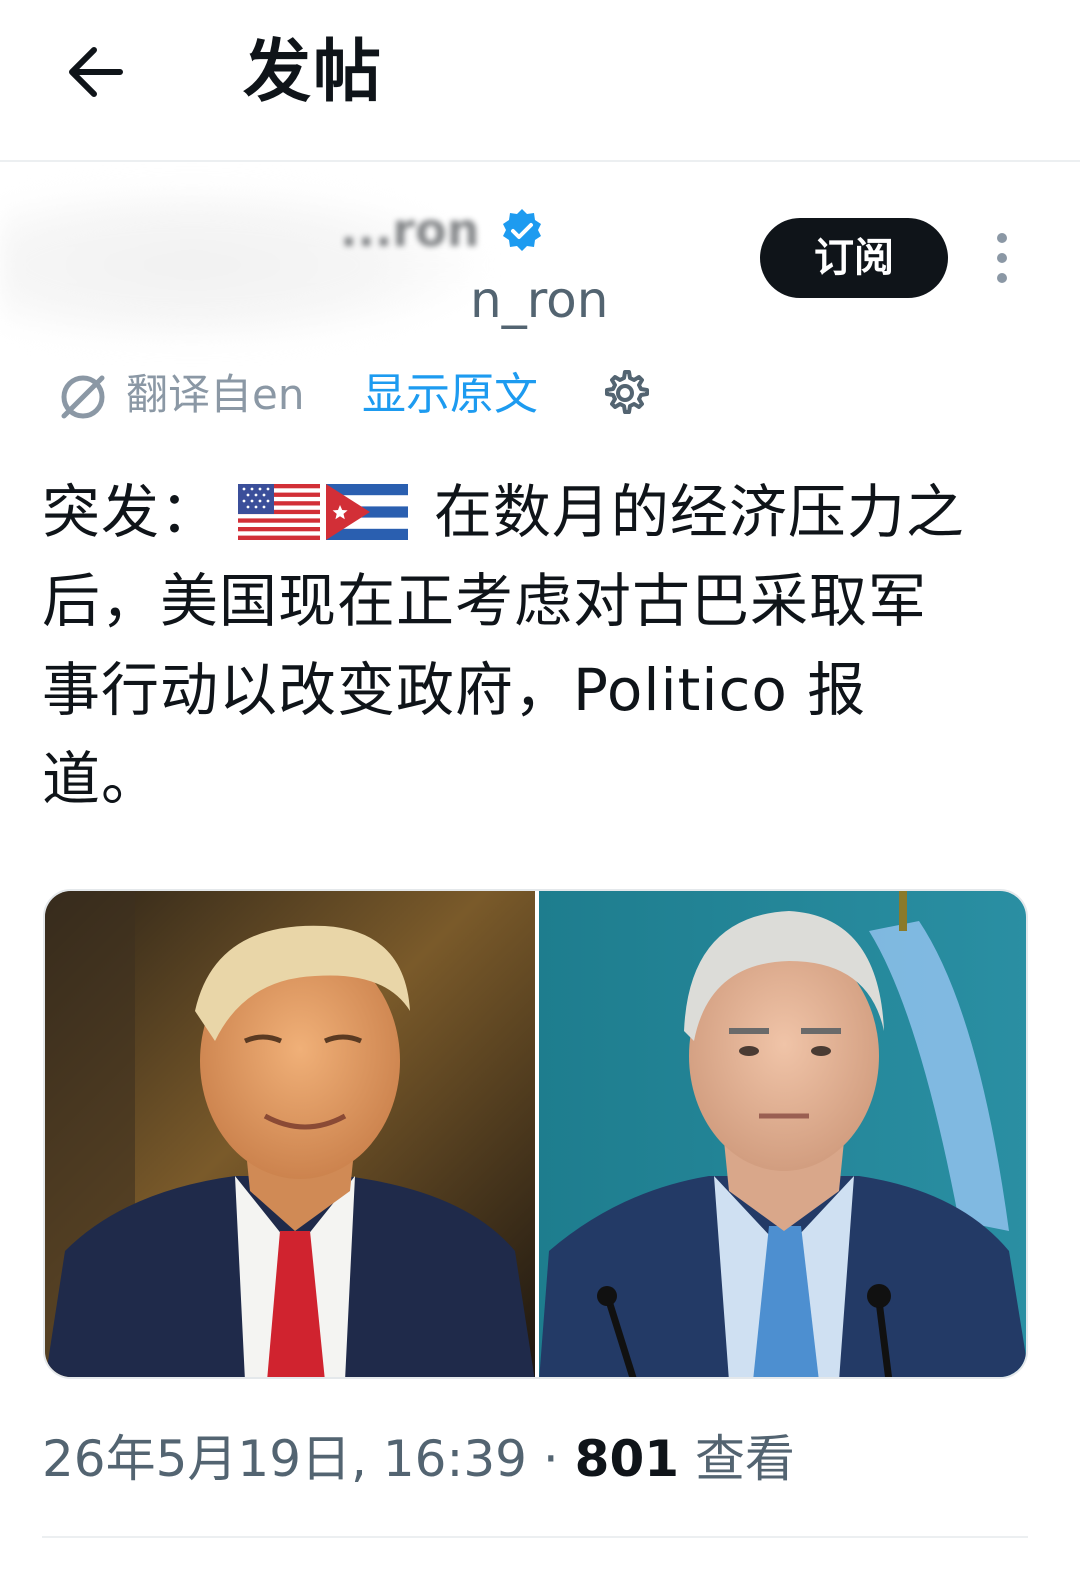  Describe the element at coordinates (279, 512) in the screenshot. I see `us-flag-icon` at that location.